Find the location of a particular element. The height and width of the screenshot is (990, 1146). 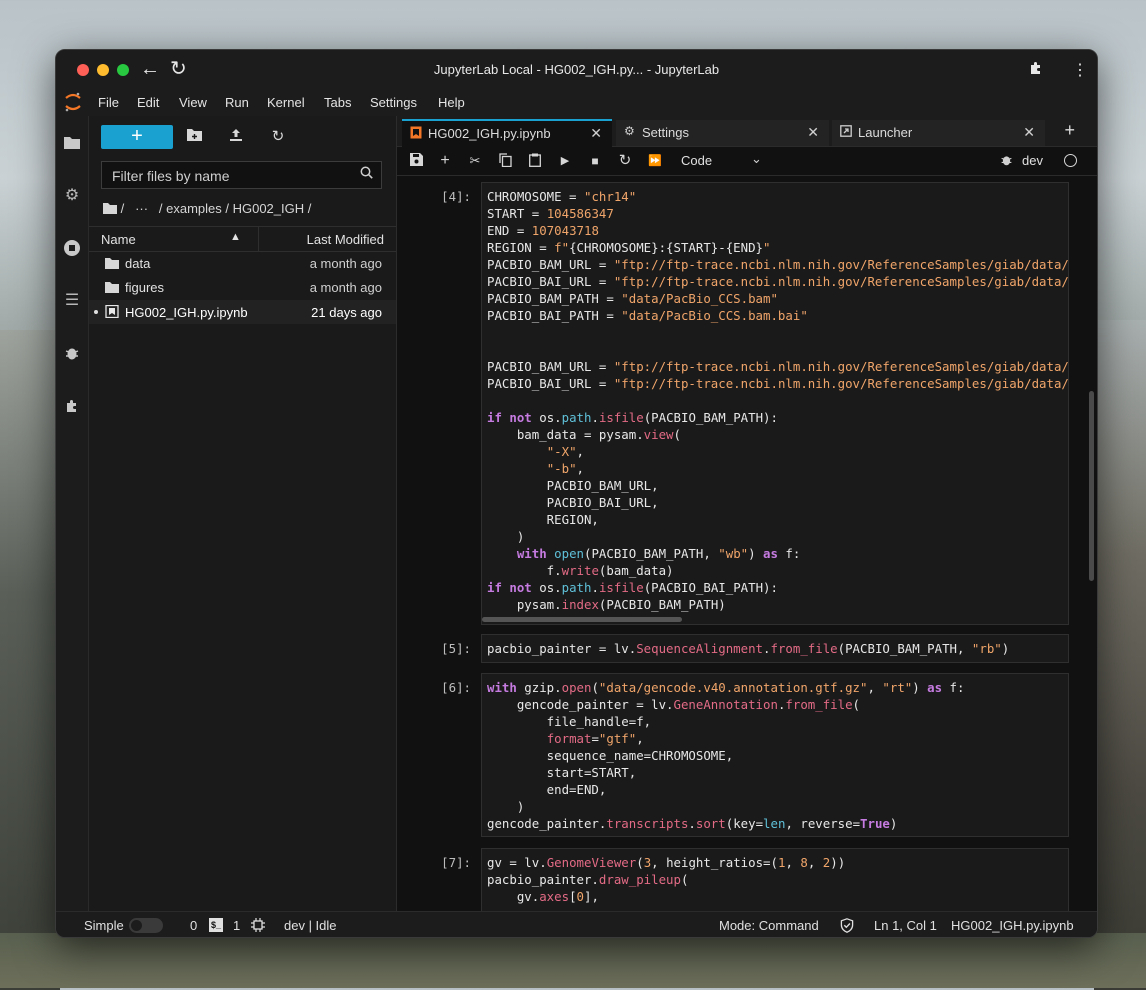

run-icon: ▶ is located at coordinates (565, 161).